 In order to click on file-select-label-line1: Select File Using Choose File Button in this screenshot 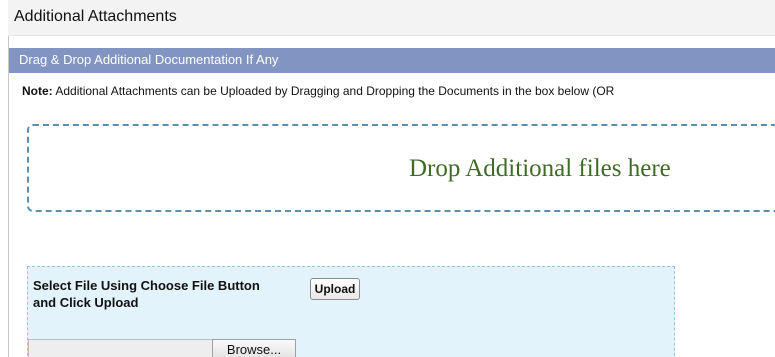, I will do `click(146, 285)`.